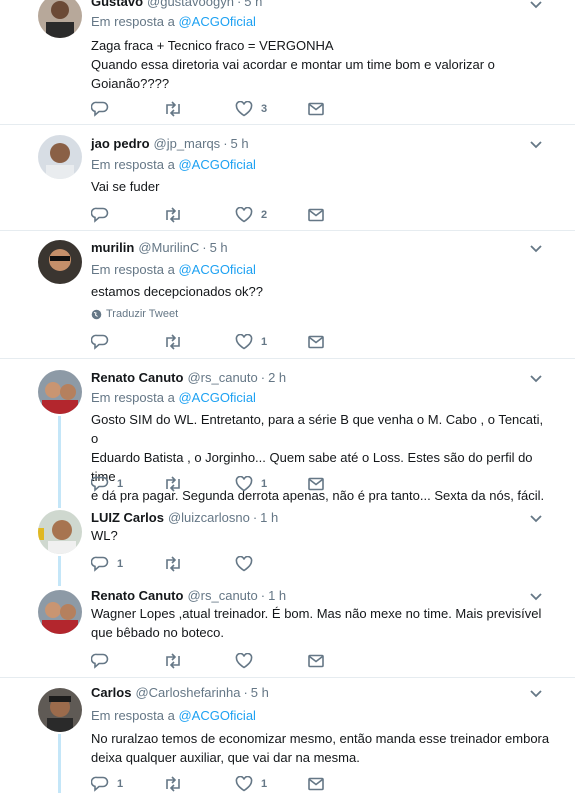 Image resolution: width=575 pixels, height=793 pixels. I want to click on author-handle: @jp_marqs, so click(187, 143).